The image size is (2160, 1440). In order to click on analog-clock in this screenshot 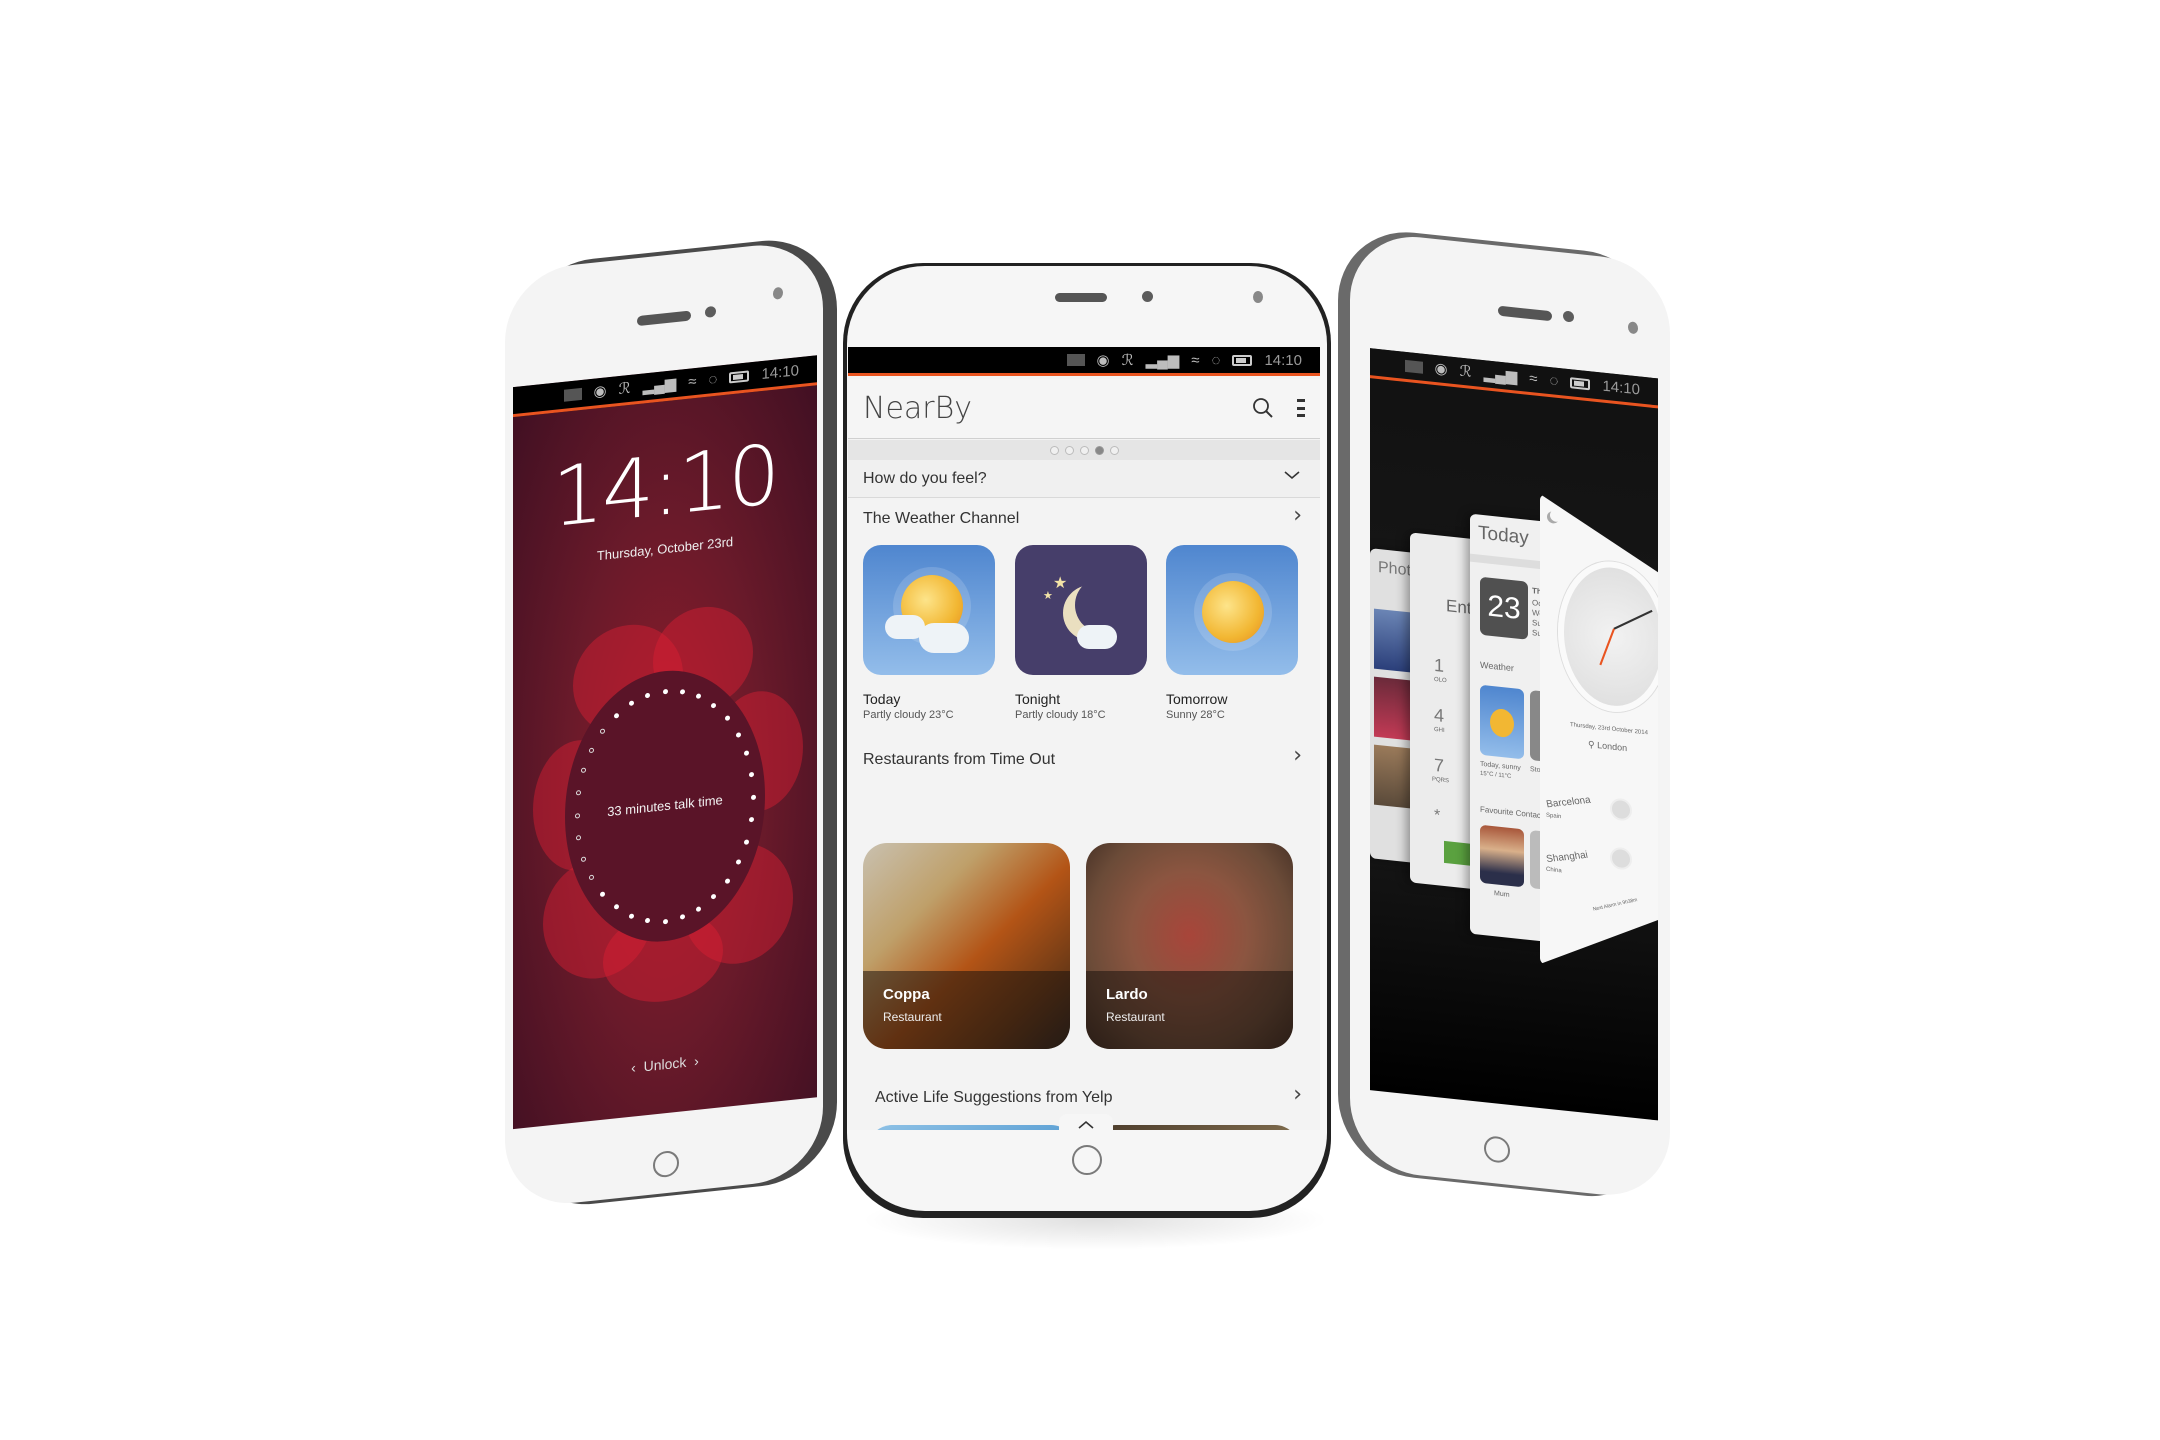, I will do `click(1608, 637)`.